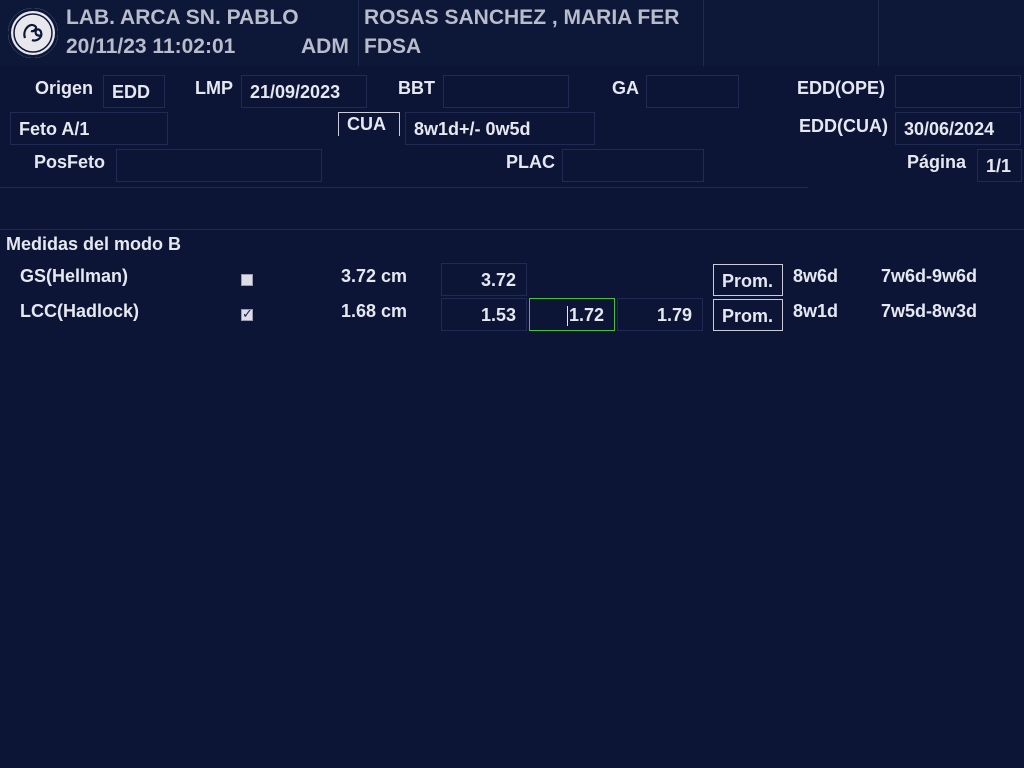  I want to click on measurement-value: 1.68 cm, so click(374, 311).